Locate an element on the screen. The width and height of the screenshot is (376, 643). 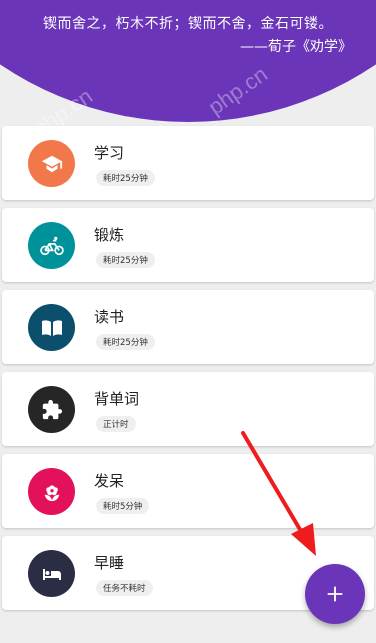
task-card-daydream: 发呆 耗时5分钟 is located at coordinates (188, 491).